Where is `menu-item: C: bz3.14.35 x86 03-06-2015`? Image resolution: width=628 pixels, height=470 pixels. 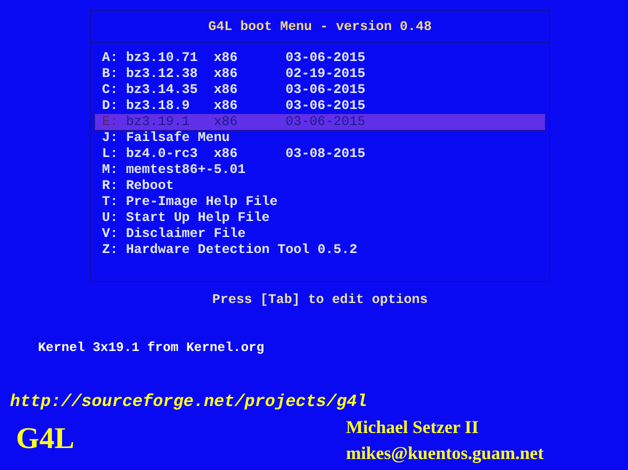
menu-item: C: bz3.14.35 x86 03-06-2015 is located at coordinates (320, 90).